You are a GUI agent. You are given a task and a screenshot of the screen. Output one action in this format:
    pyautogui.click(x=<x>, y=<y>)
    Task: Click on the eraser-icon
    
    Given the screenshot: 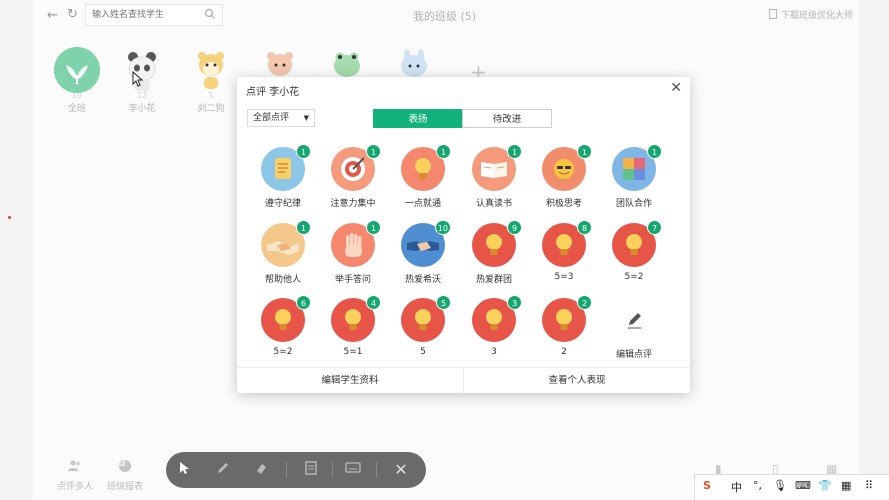 What is the action you would take?
    pyautogui.click(x=261, y=470)
    